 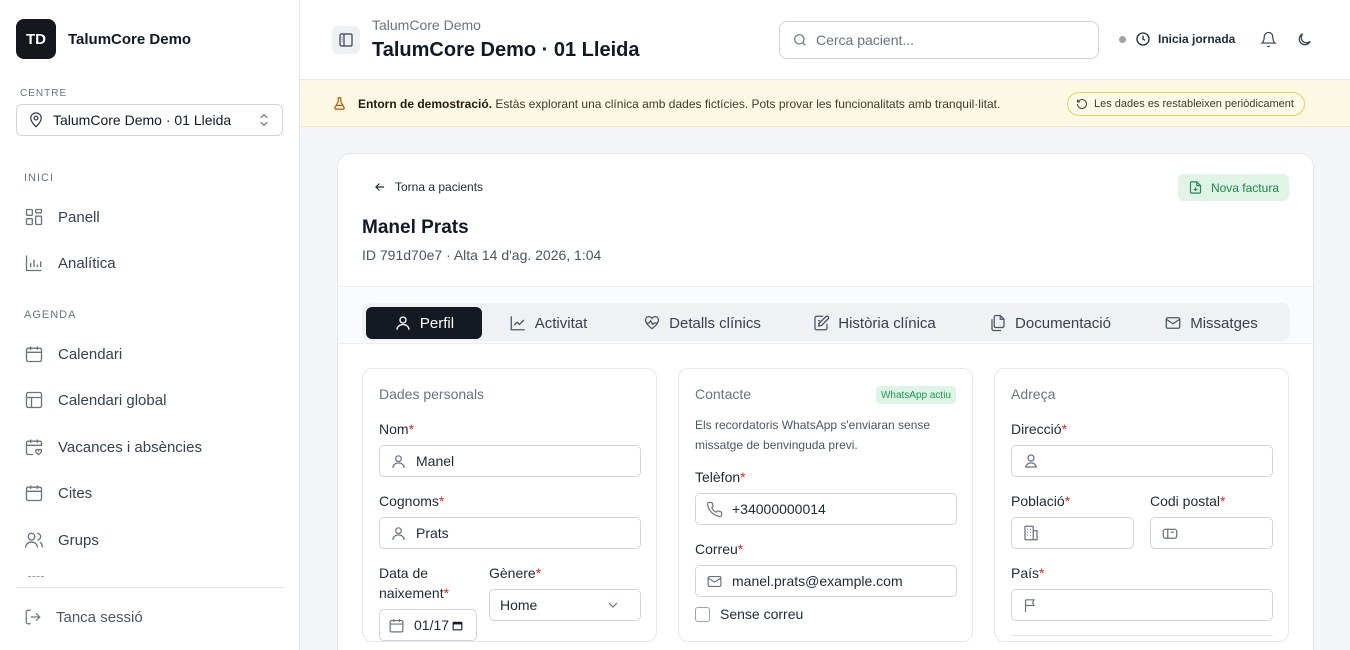 What do you see at coordinates (1224, 323) in the screenshot?
I see `tab-label: Missatges` at bounding box center [1224, 323].